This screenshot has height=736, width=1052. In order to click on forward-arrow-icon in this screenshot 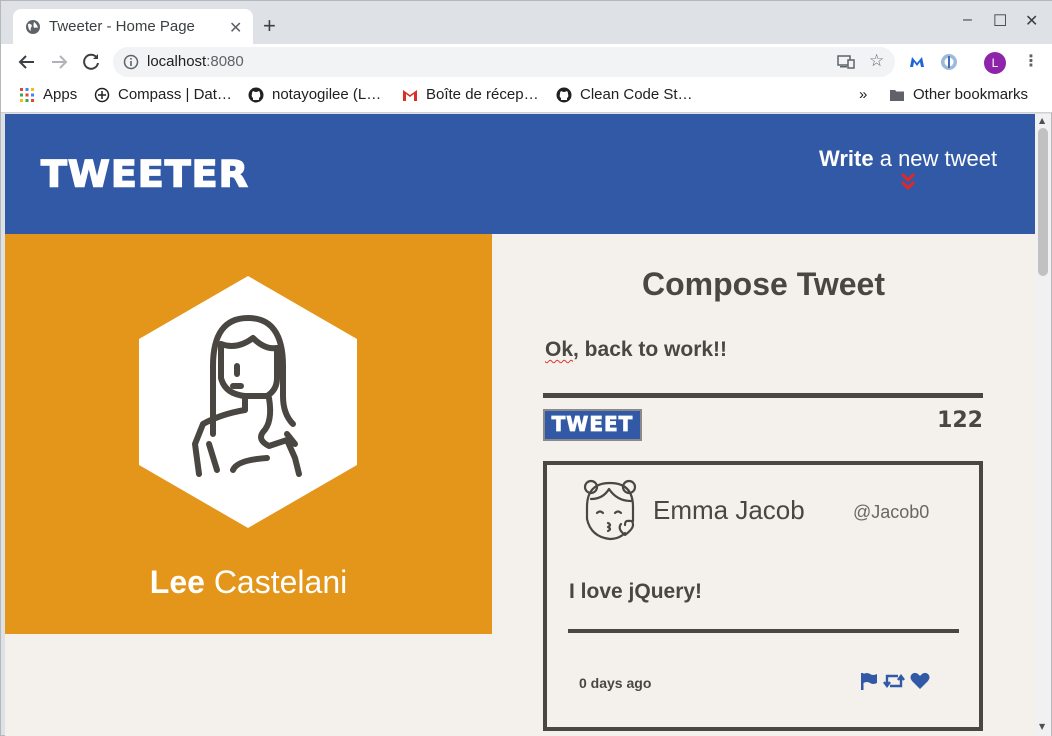, I will do `click(59, 62)`.